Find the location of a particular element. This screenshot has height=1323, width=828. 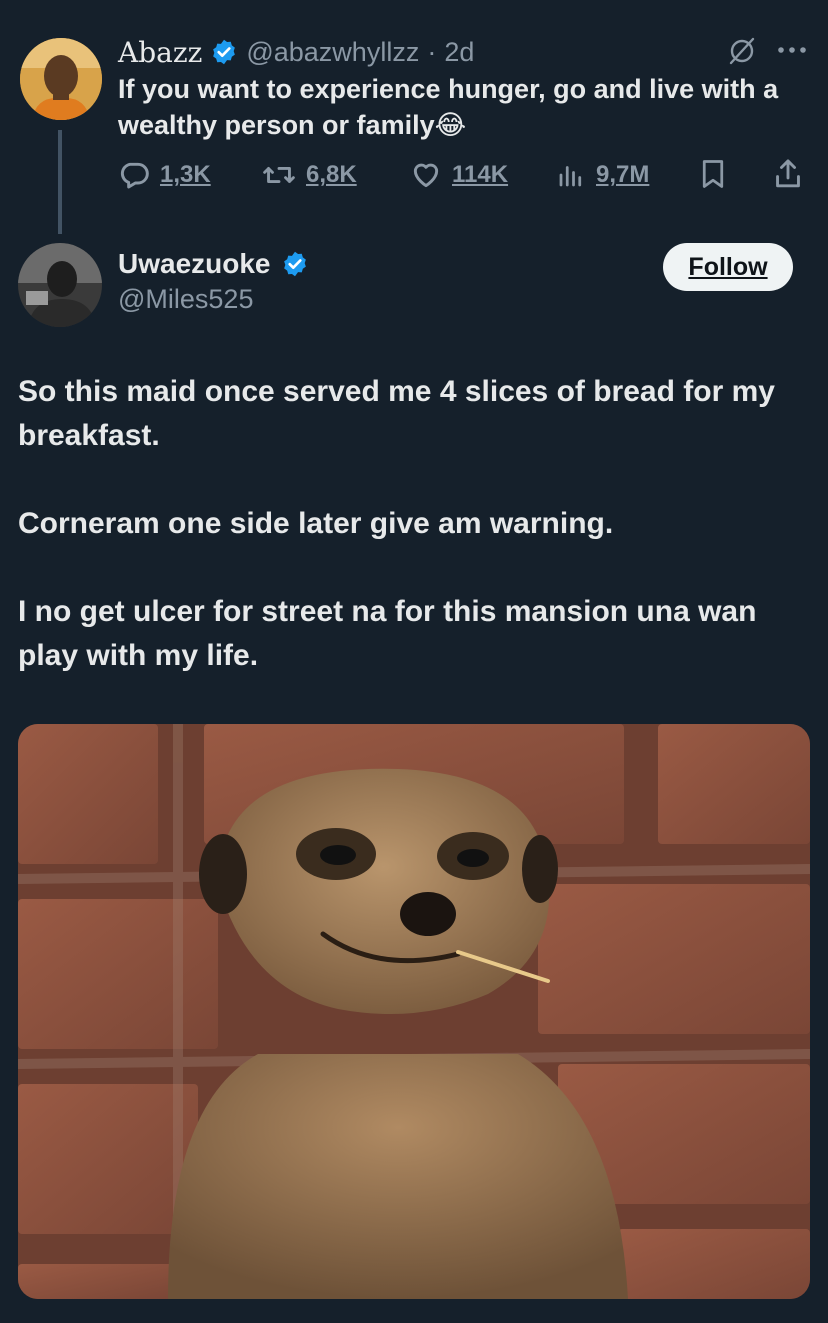

like-count: 114K is located at coordinates (480, 174).